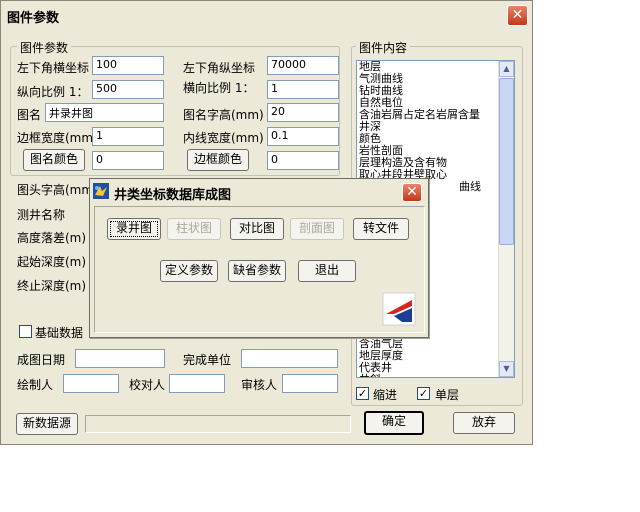 The width and height of the screenshot is (640, 512). What do you see at coordinates (219, 88) in the screenshot?
I see `h-scale-label: 横向比例 1：` at bounding box center [219, 88].